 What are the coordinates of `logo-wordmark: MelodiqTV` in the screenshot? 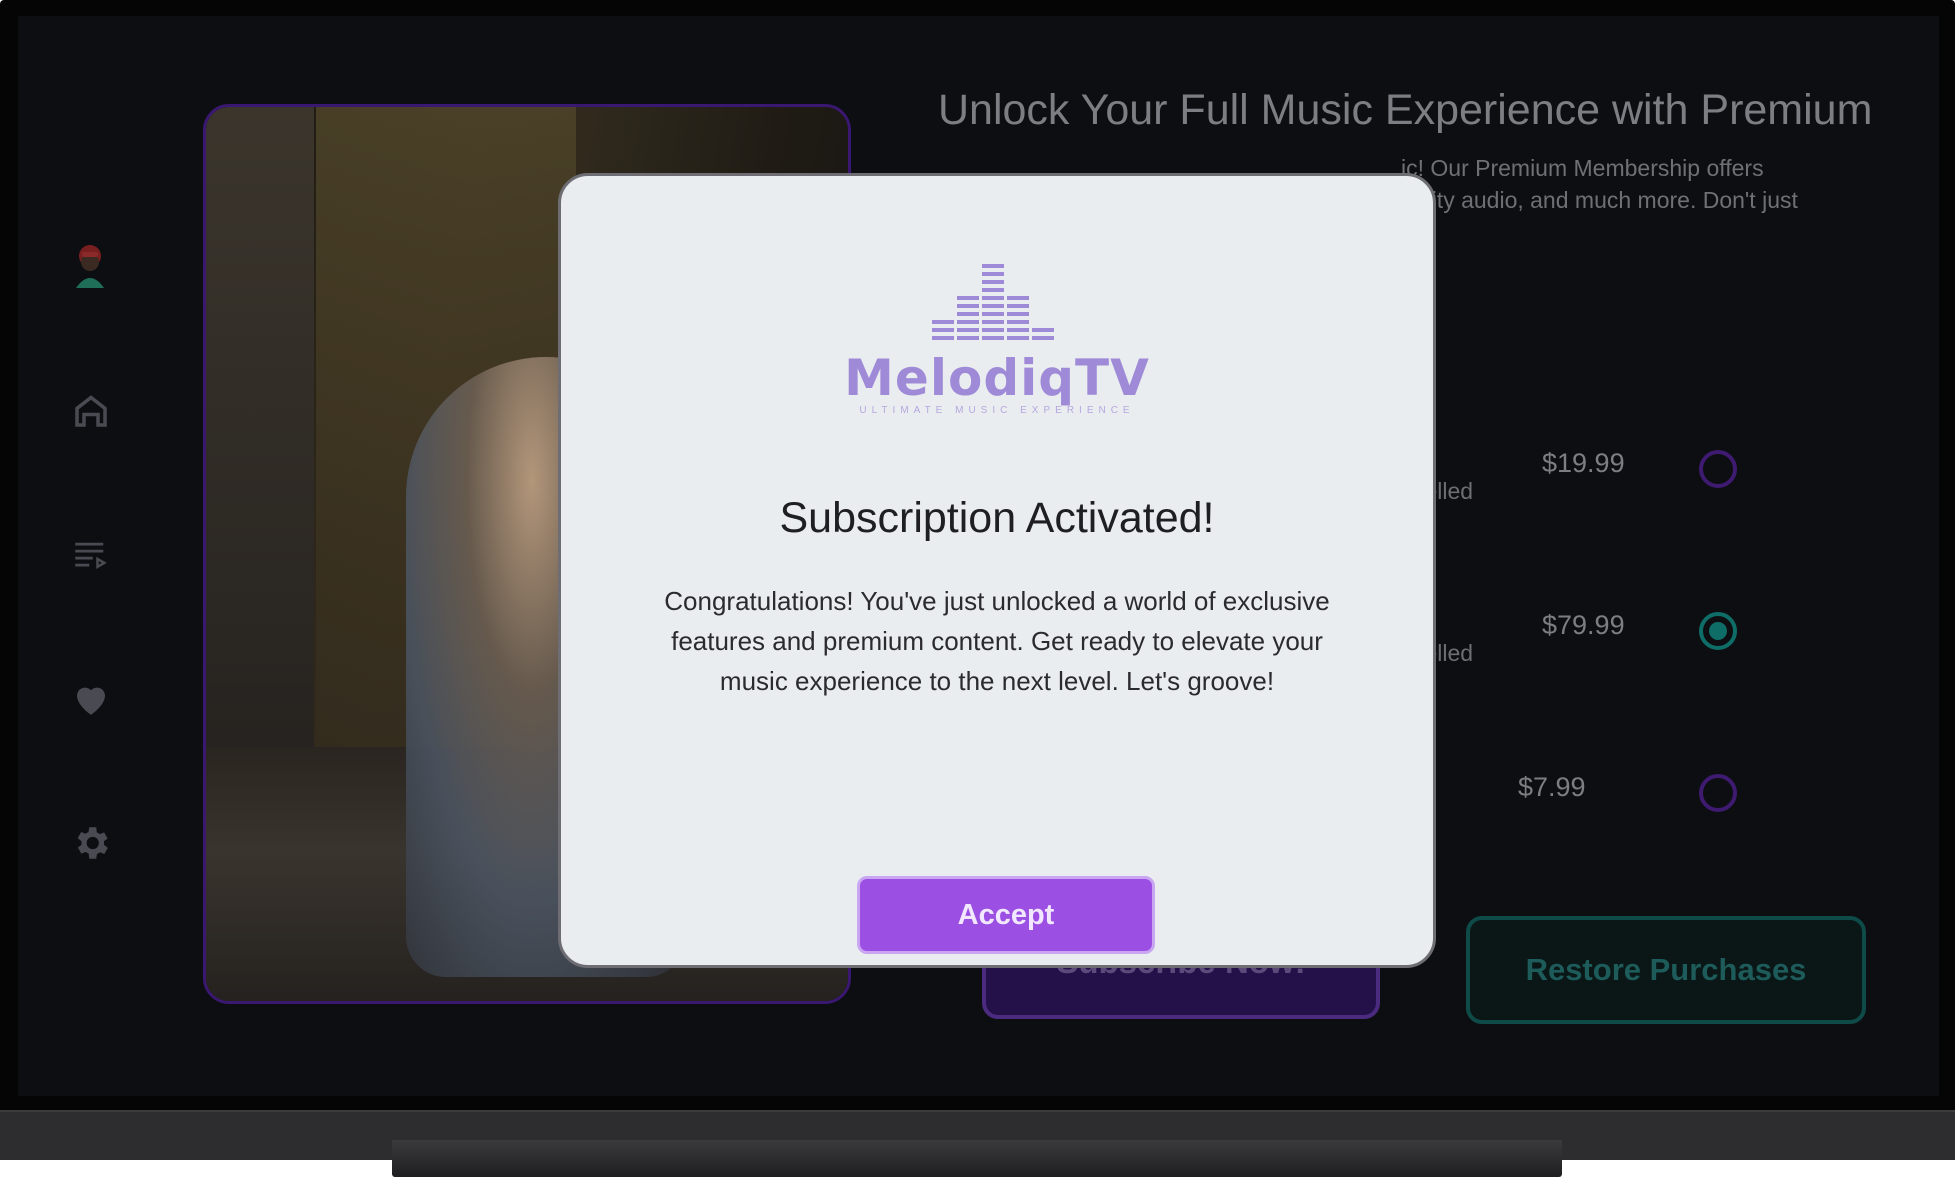 It's located at (997, 378).